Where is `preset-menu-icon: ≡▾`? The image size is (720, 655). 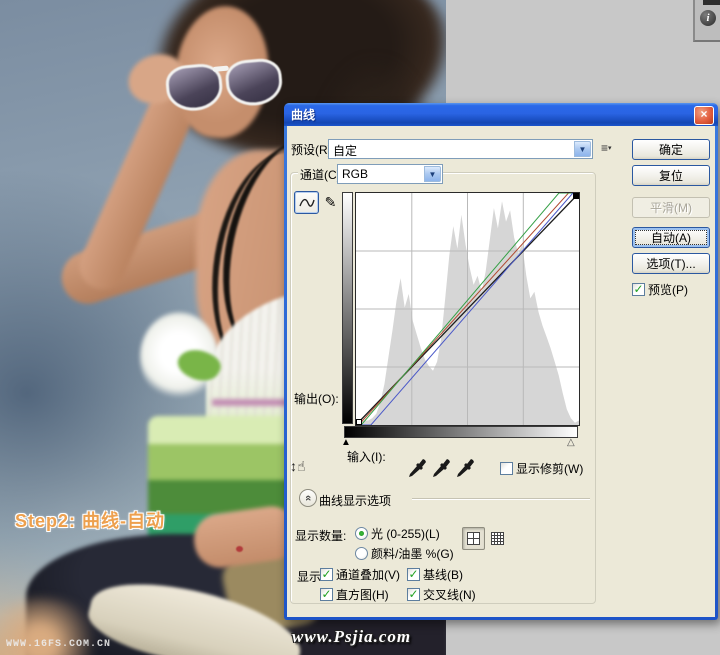 preset-menu-icon: ≡▾ is located at coordinates (610, 149).